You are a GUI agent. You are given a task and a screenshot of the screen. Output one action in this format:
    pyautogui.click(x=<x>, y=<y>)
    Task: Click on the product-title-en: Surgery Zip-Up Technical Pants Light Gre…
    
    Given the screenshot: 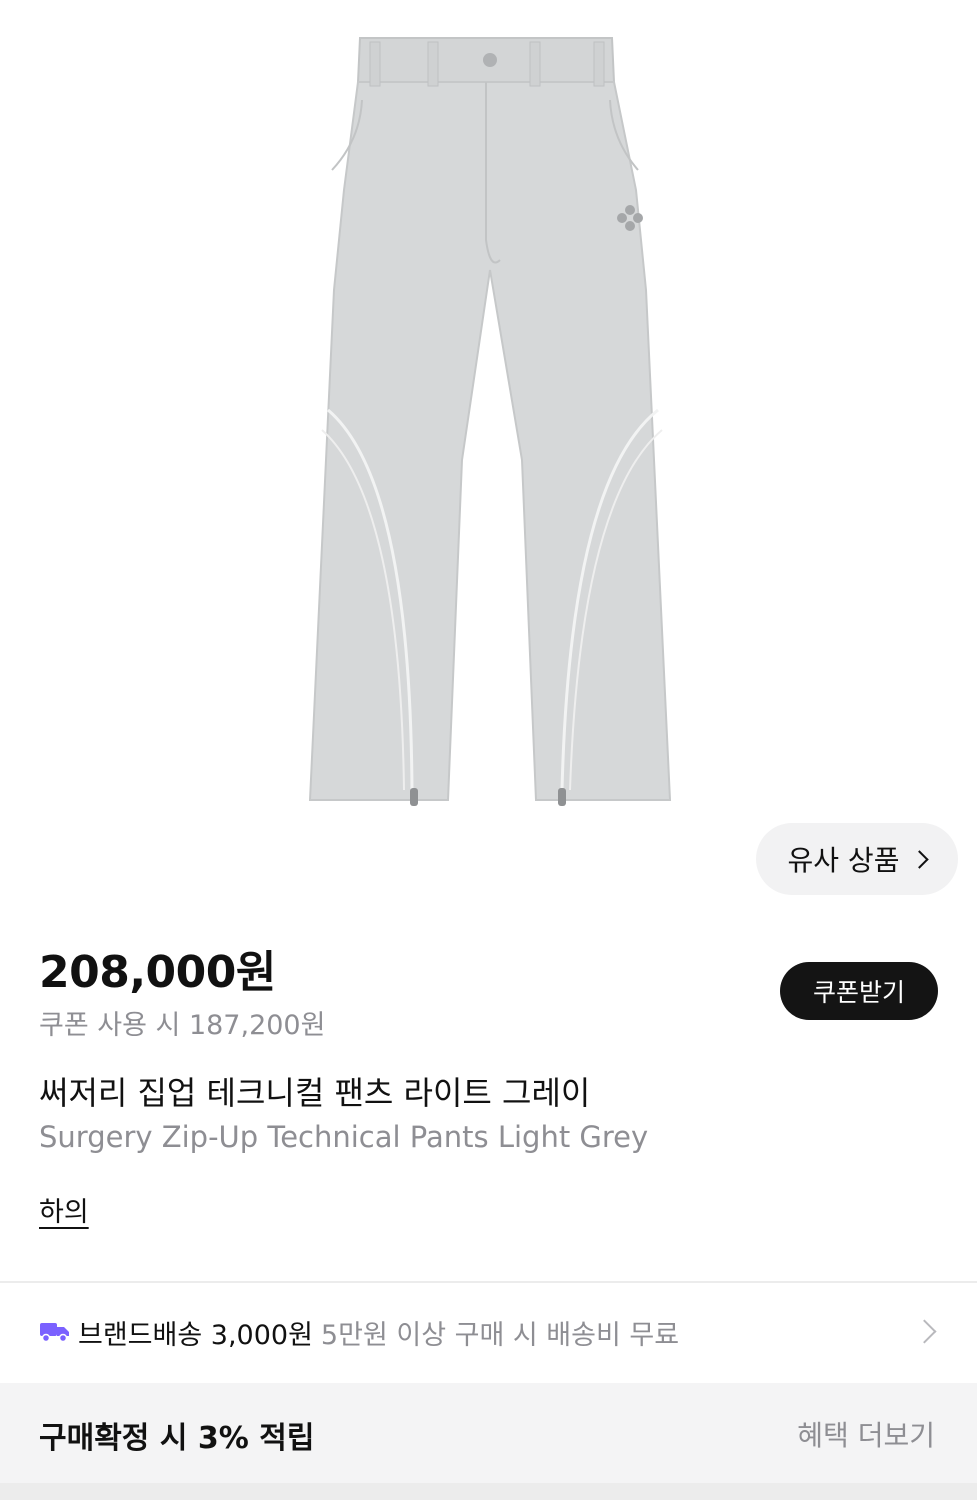 What is the action you would take?
    pyautogui.click(x=344, y=1137)
    